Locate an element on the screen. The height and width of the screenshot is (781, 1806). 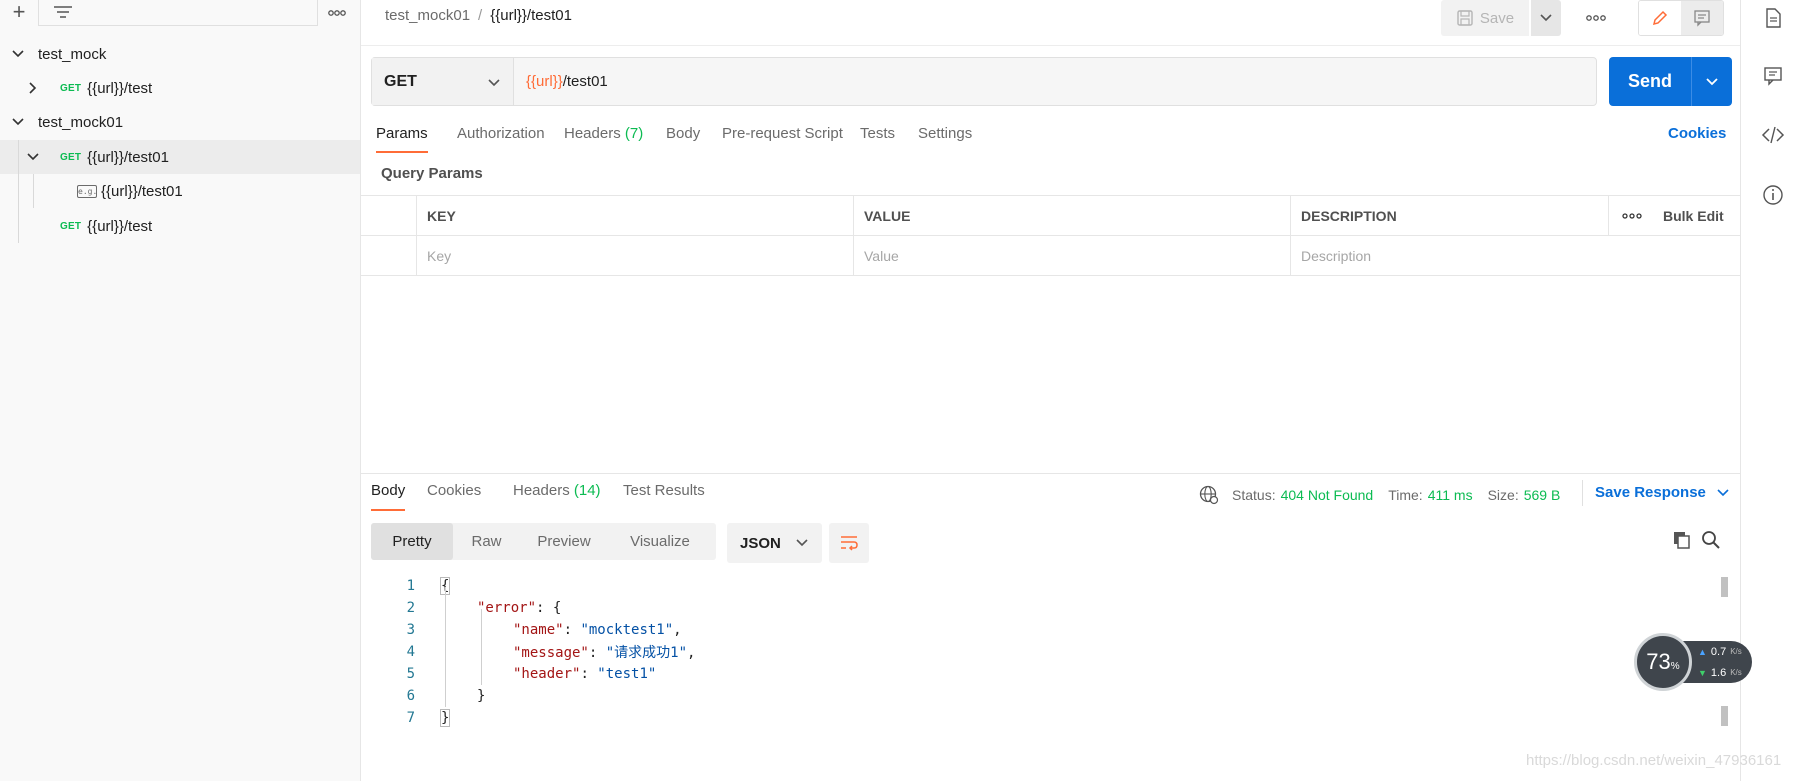
request-item-active: GET {{url}}/test01 is located at coordinates (180, 157).